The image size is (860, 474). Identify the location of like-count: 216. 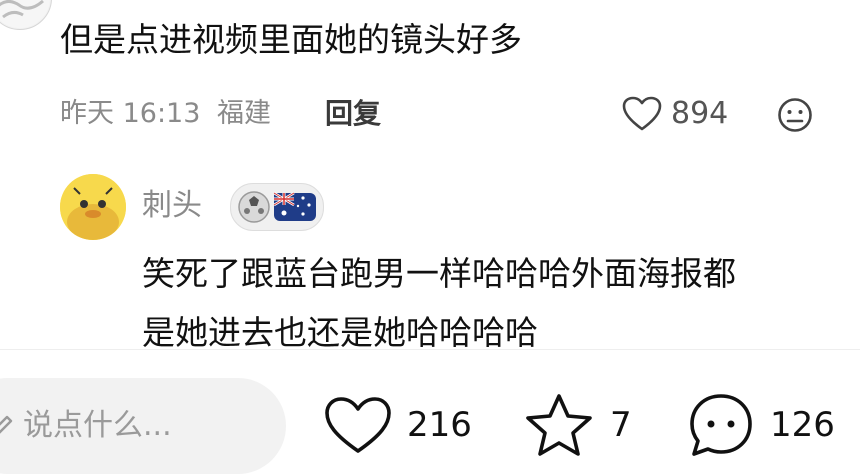
(439, 425).